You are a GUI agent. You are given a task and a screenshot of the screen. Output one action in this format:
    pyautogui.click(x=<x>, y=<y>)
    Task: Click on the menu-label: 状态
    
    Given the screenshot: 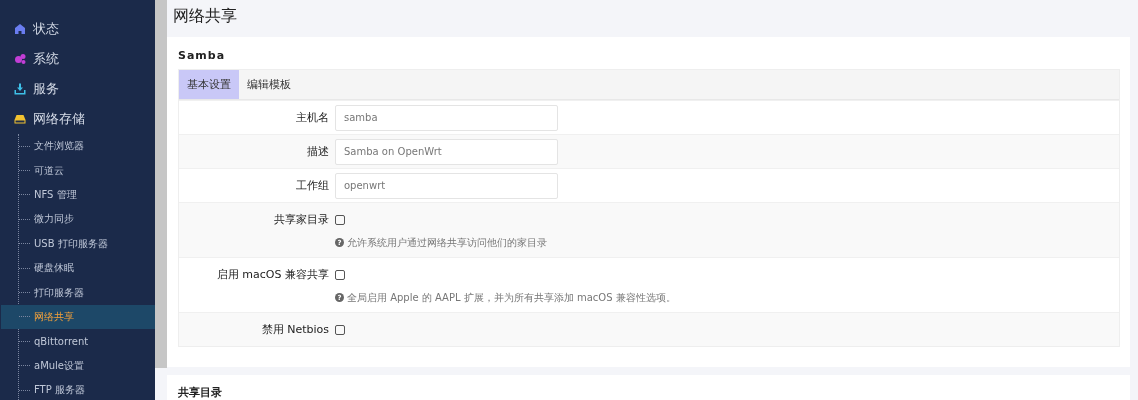 What is the action you would take?
    pyautogui.click(x=46, y=29)
    